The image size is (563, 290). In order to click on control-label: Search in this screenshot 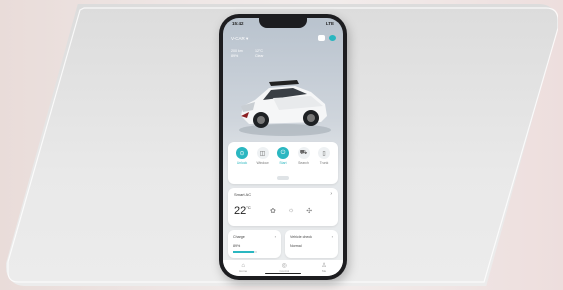, I will do `click(303, 163)`.